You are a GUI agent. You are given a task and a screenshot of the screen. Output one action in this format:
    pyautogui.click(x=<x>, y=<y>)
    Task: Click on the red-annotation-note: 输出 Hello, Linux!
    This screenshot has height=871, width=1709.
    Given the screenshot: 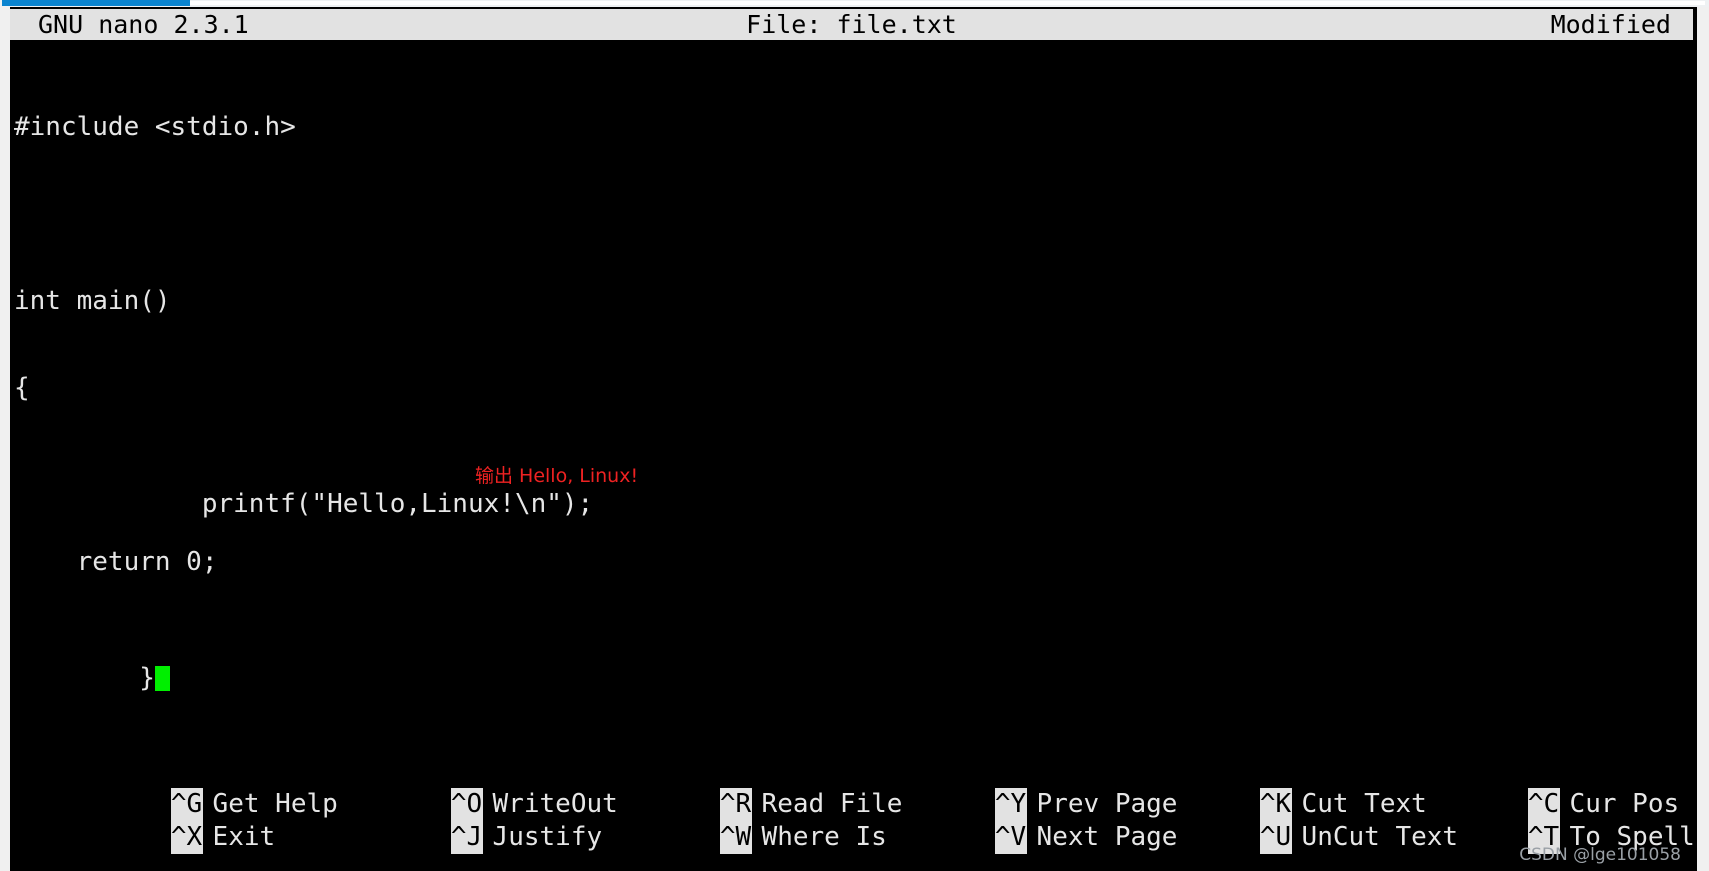 What is the action you would take?
    pyautogui.click(x=557, y=476)
    